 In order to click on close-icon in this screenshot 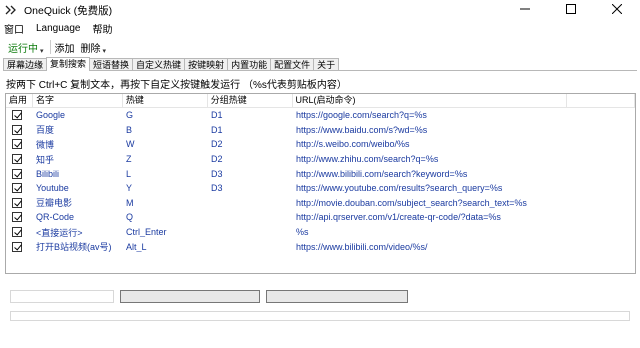, I will do `click(617, 10)`.